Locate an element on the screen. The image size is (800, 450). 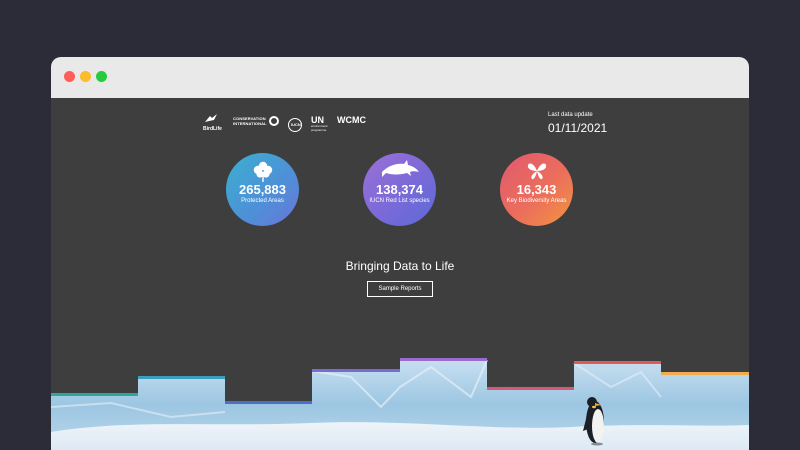
stat-red-list-species: 138,374 IUCN Red List species is located at coordinates (399, 189).